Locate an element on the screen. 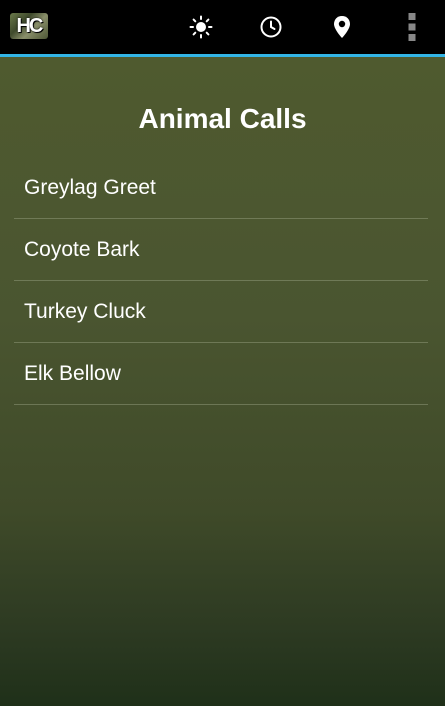  action-bar: HC is located at coordinates (222, 28).